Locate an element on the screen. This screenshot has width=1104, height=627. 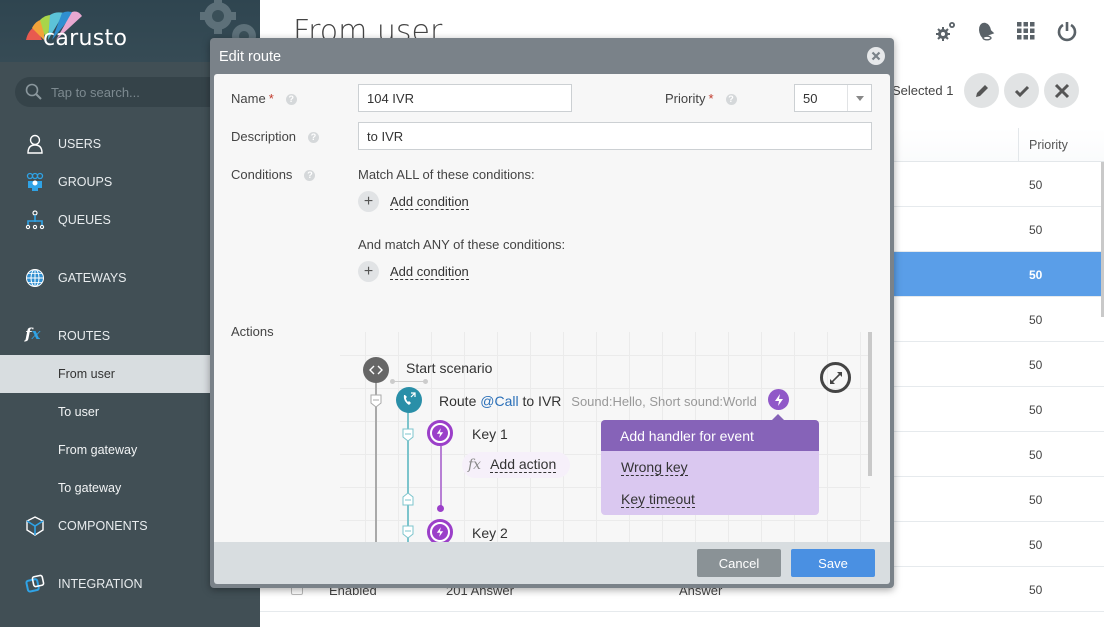
route-node is located at coordinates (409, 400).